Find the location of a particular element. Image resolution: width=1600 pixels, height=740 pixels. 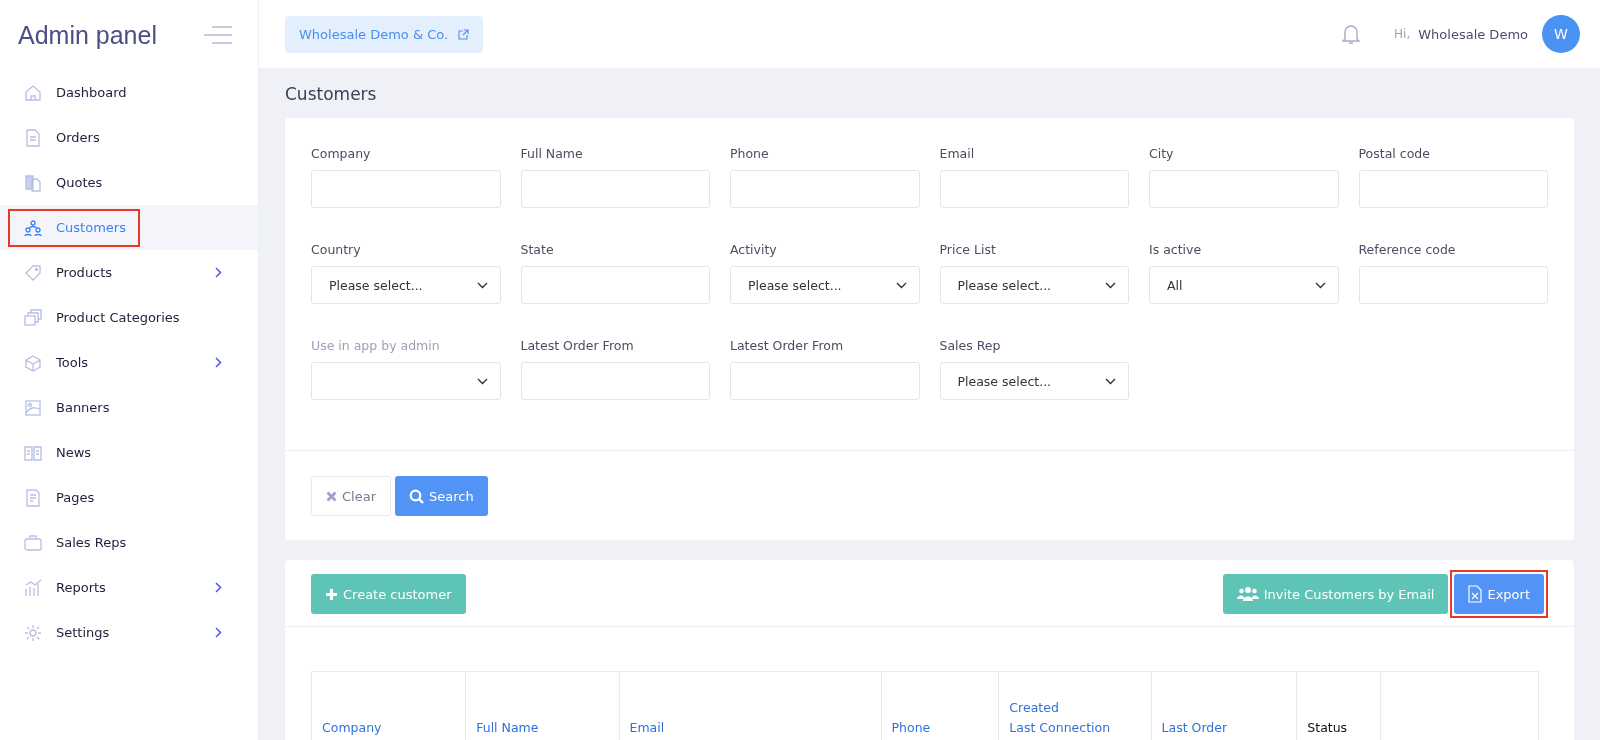

greeting-text: Hi, is located at coordinates (1402, 34).